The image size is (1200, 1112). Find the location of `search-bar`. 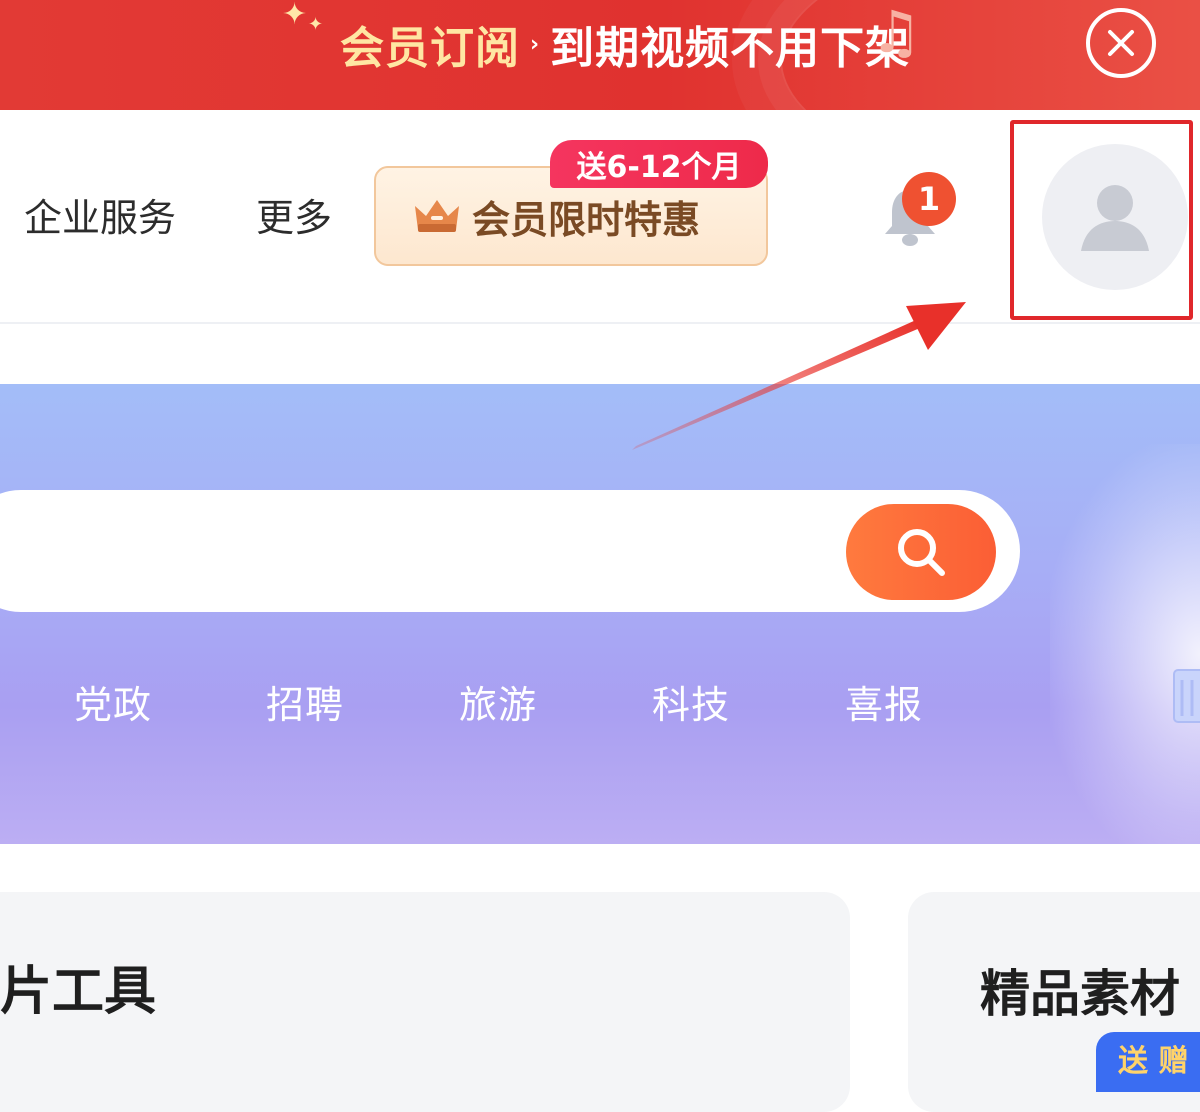

search-bar is located at coordinates (510, 551).